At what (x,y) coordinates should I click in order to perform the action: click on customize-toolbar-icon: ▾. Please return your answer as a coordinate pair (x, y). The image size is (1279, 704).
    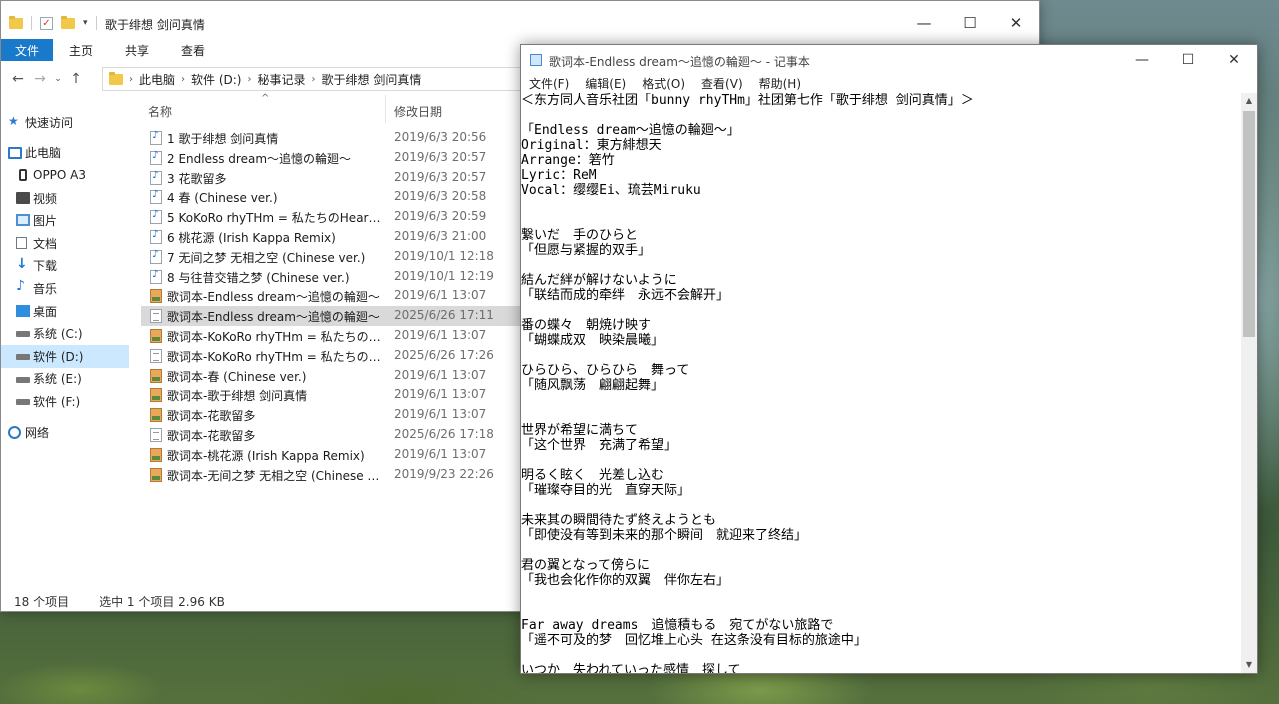
    Looking at the image, I should click on (85, 23).